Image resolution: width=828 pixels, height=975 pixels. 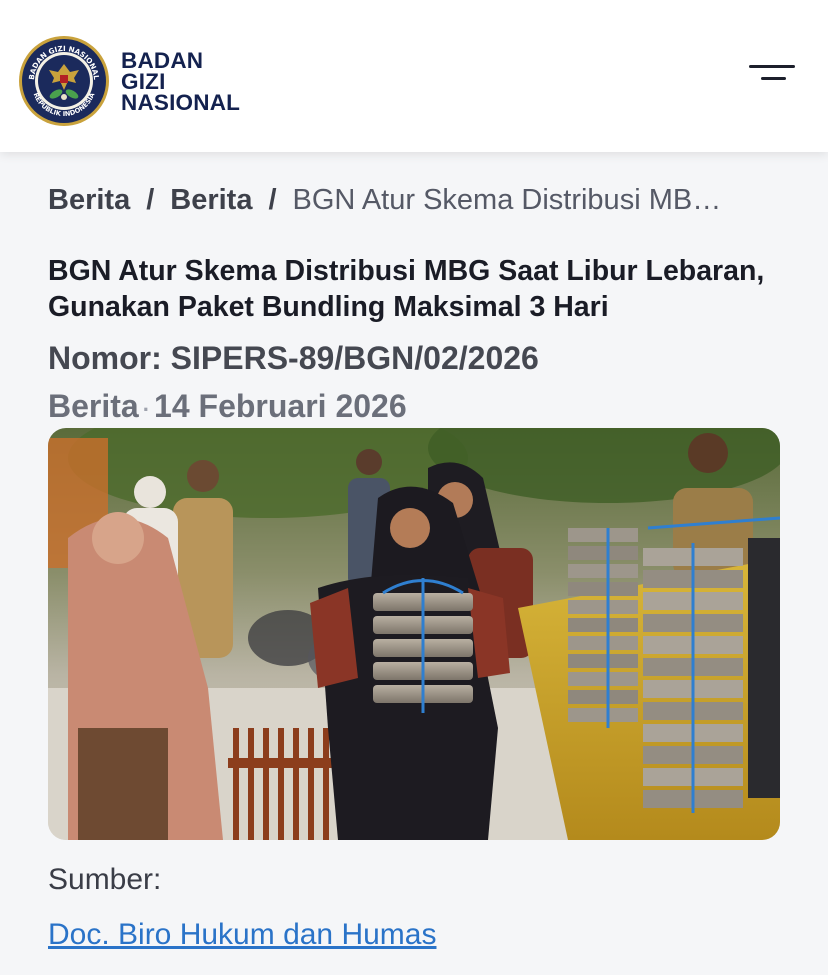 I want to click on bgn-seal-icon: BADAN GIZI NASIONAL REPUBLIK INDONESIA, so click(x=64, y=81).